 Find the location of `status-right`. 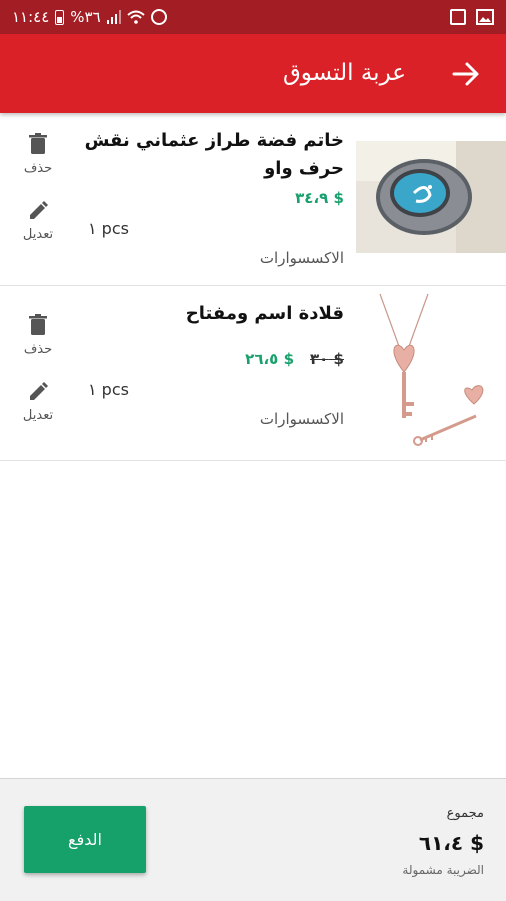

status-right is located at coordinates (472, 17).